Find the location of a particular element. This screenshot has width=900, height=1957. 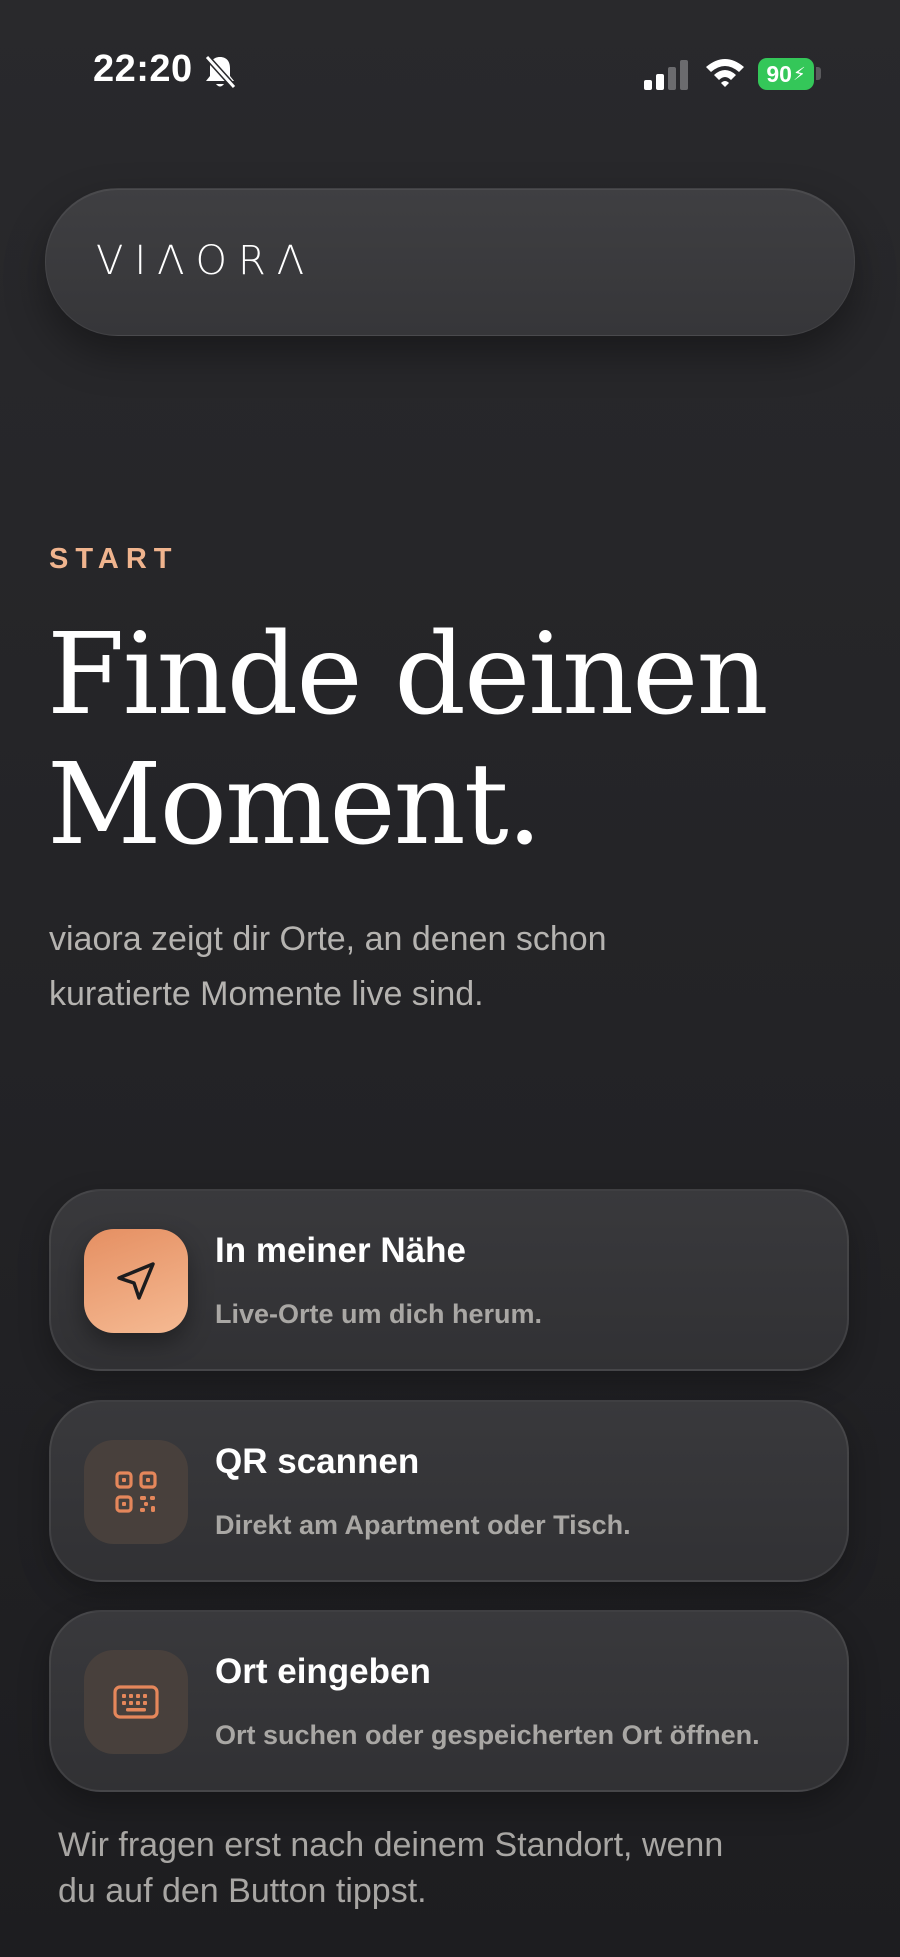

app-header: VIΛORΛ is located at coordinates (450, 262).